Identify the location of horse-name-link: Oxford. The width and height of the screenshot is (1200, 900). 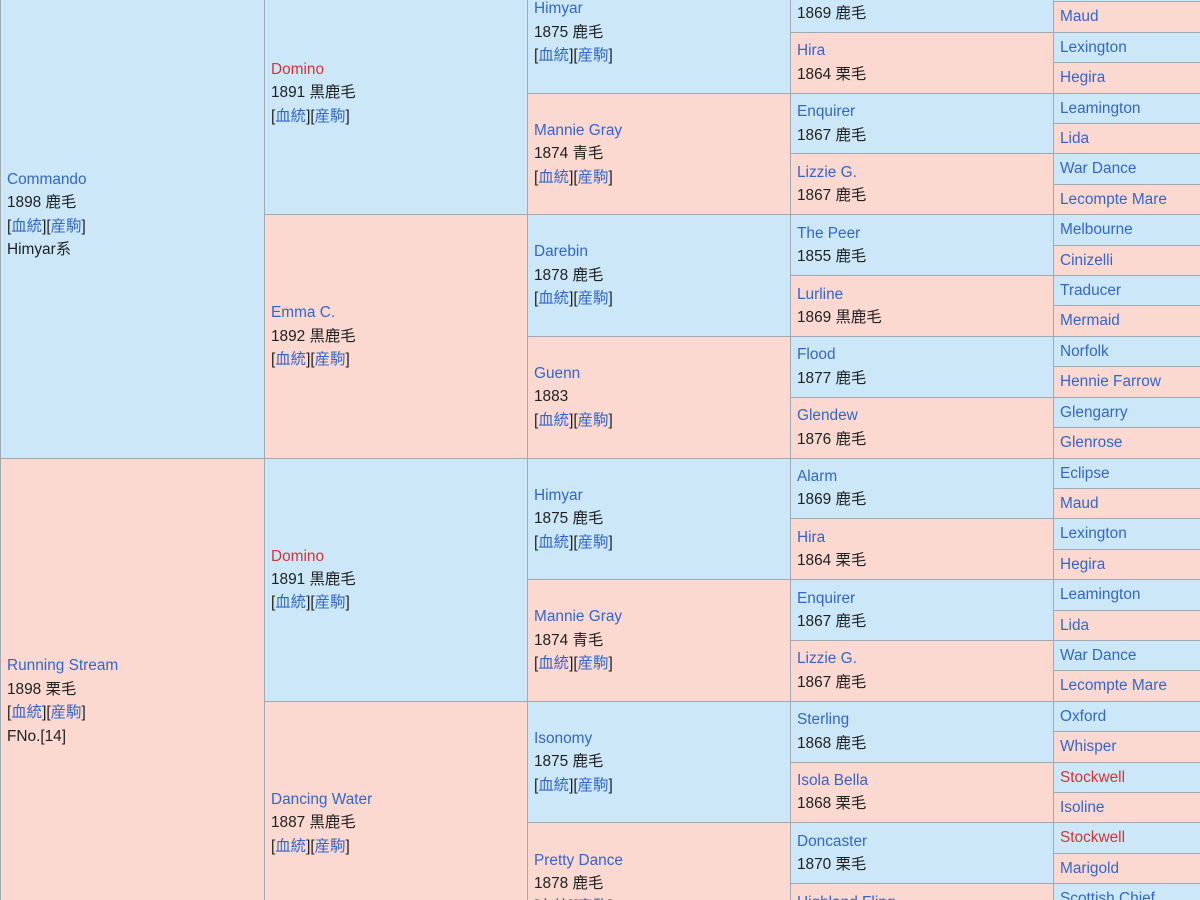
(1127, 716).